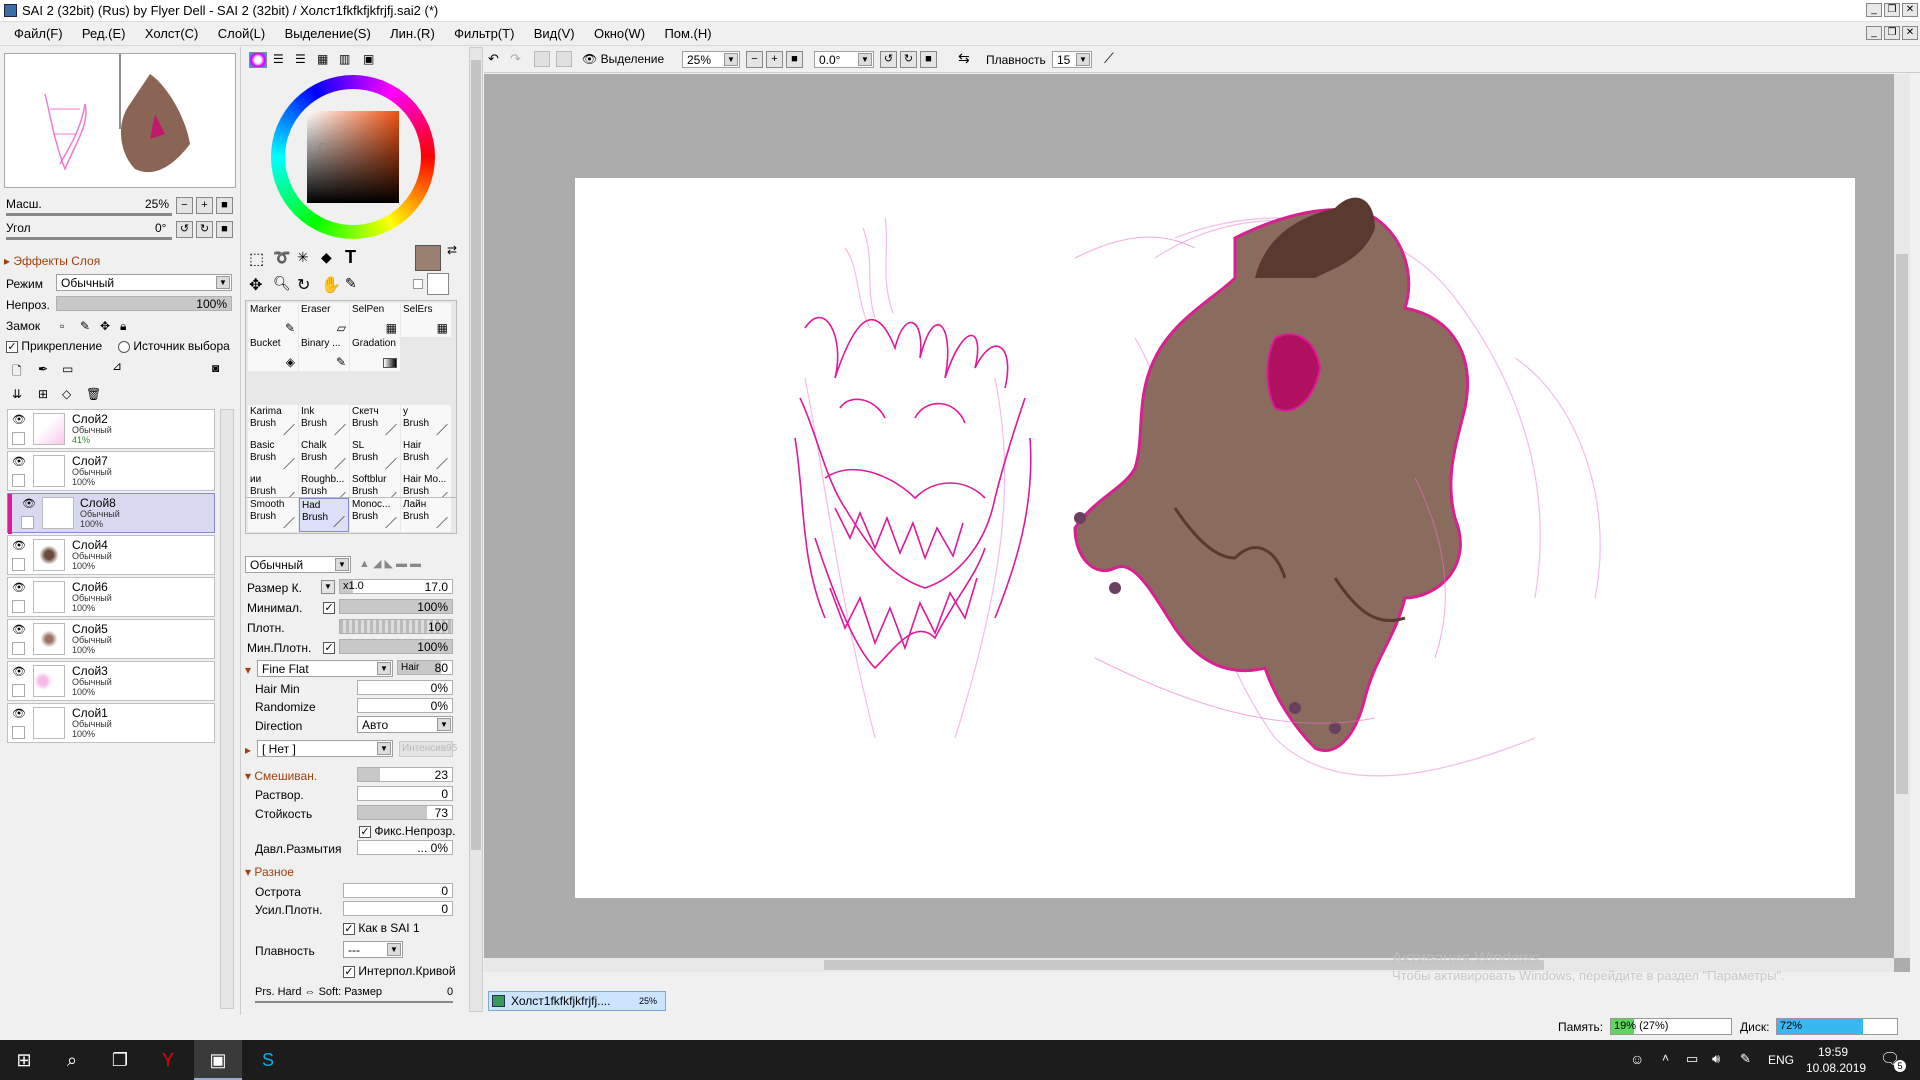  What do you see at coordinates (375, 515) in the screenshot?
I see `brush-slot: Monoc... Brush ／` at bounding box center [375, 515].